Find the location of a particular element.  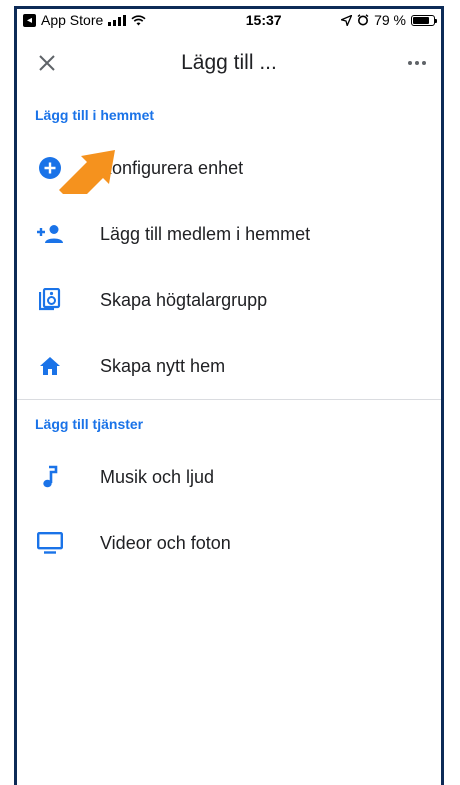

list-item-speaker-group: Skapa högtalargrupp is located at coordinates (229, 300).